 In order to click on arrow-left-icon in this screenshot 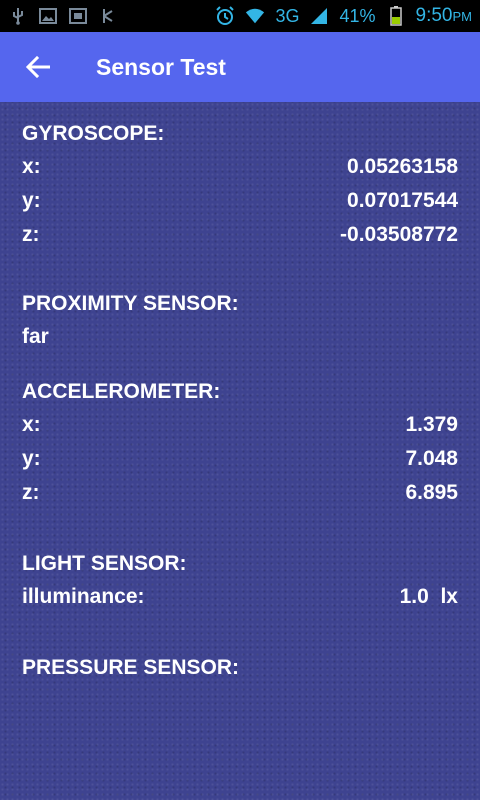, I will do `click(38, 67)`.